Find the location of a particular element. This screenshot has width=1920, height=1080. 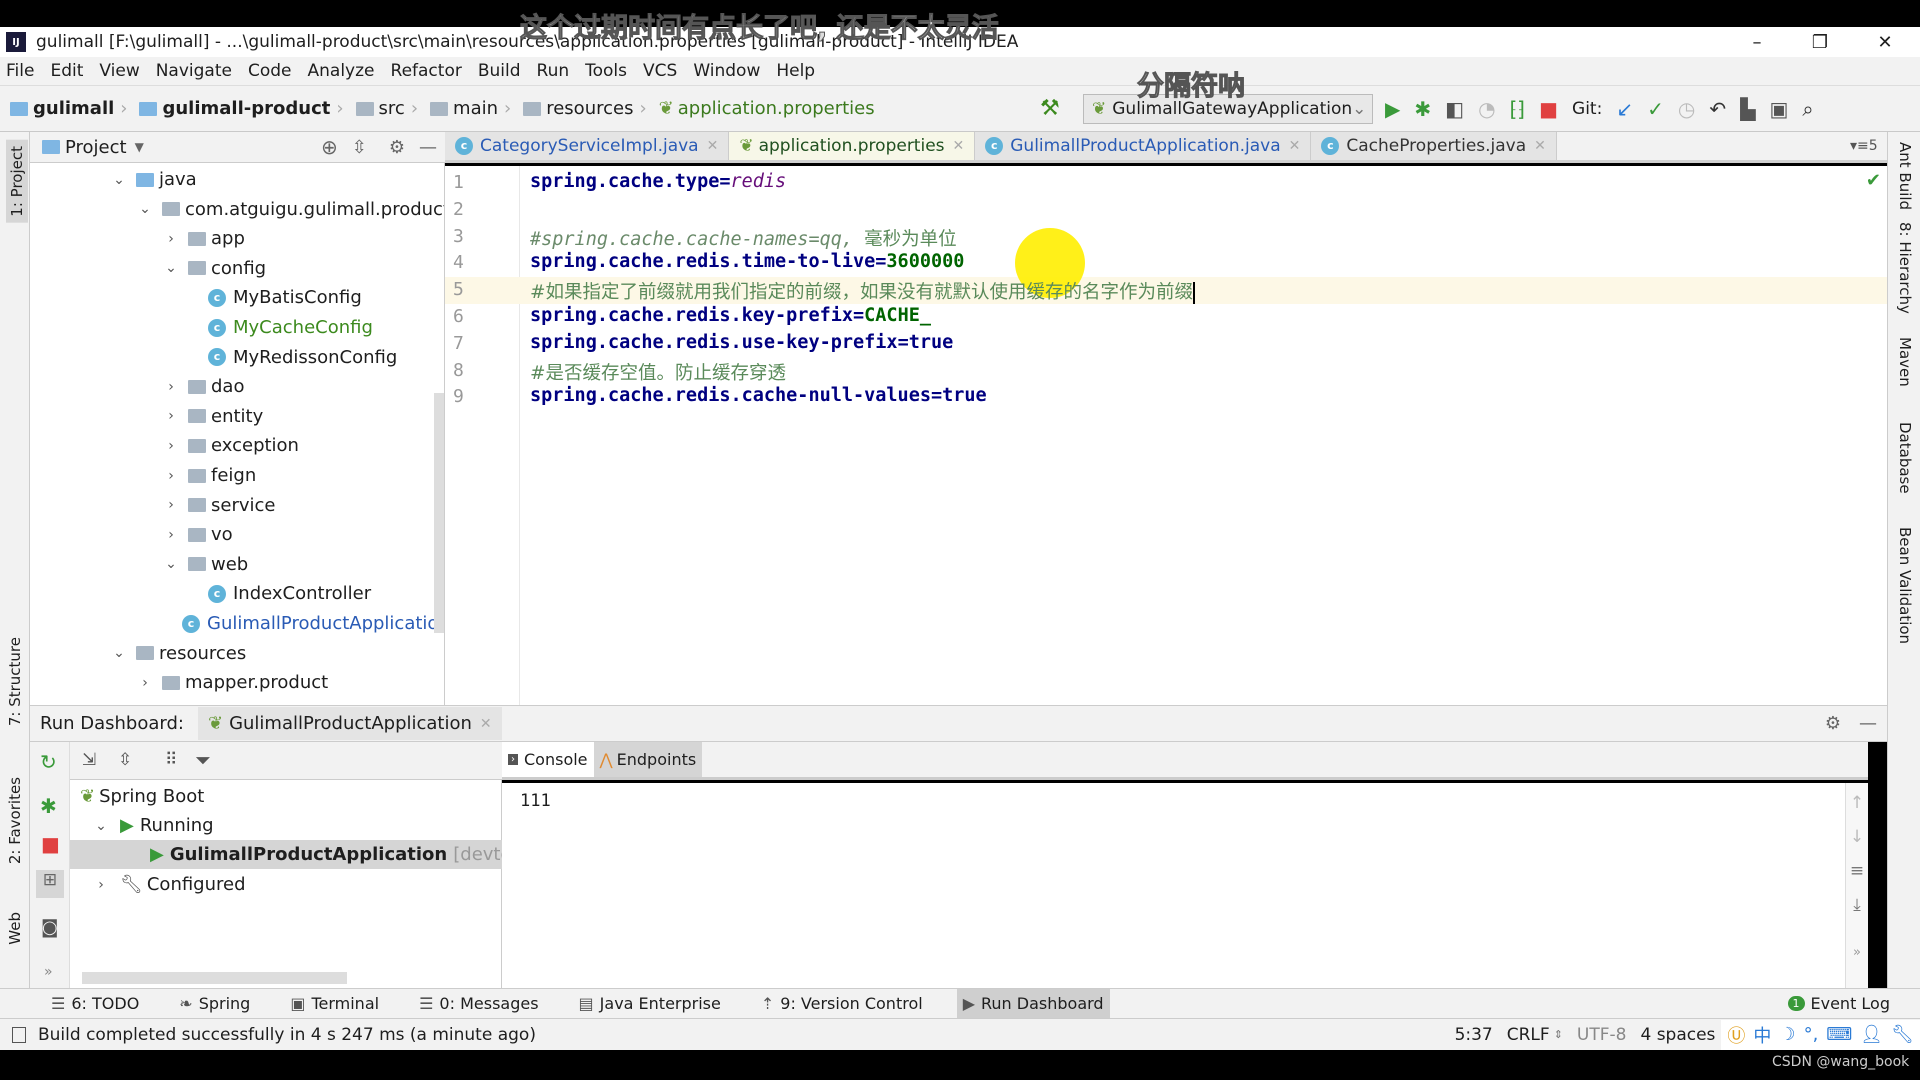

tree-node: › dao is located at coordinates (202, 386).